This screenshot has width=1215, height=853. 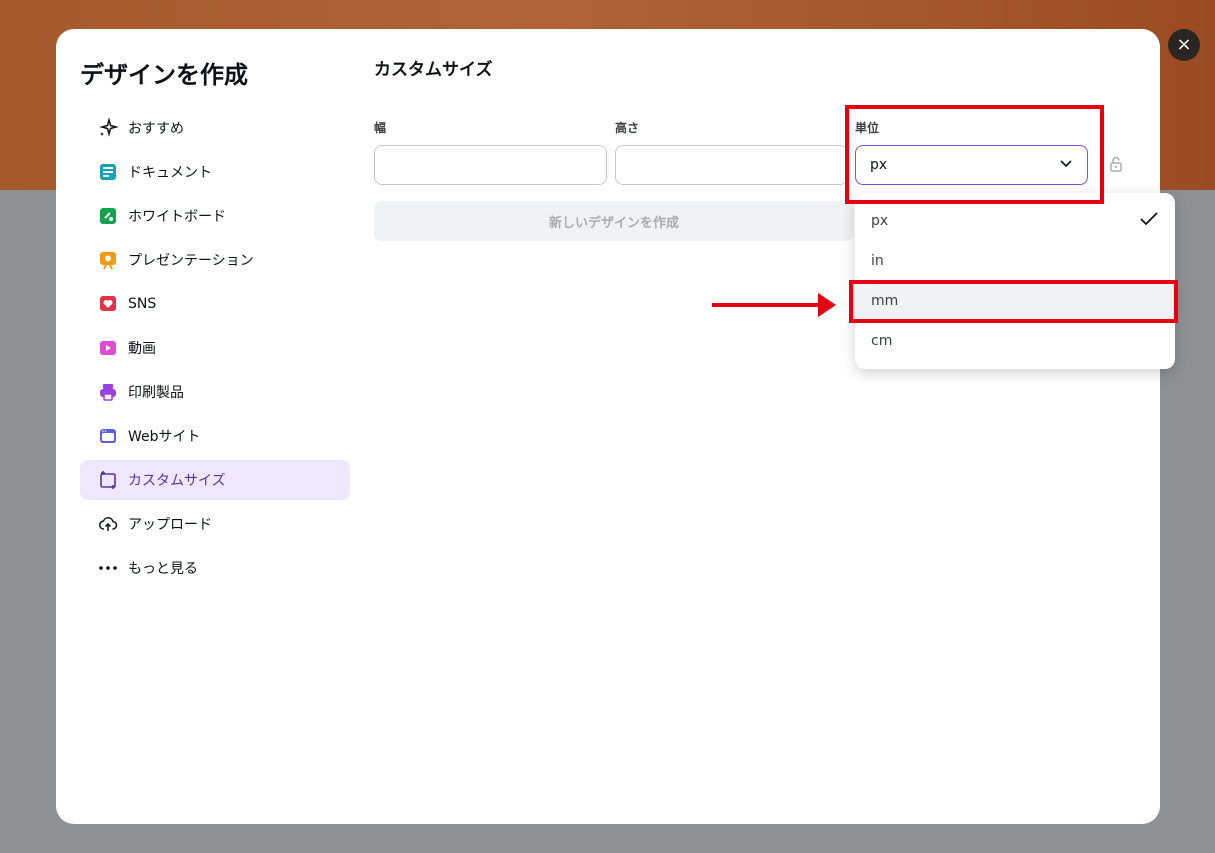 What do you see at coordinates (614, 221) in the screenshot?
I see `create-design-button: 新しいデザインを作成` at bounding box center [614, 221].